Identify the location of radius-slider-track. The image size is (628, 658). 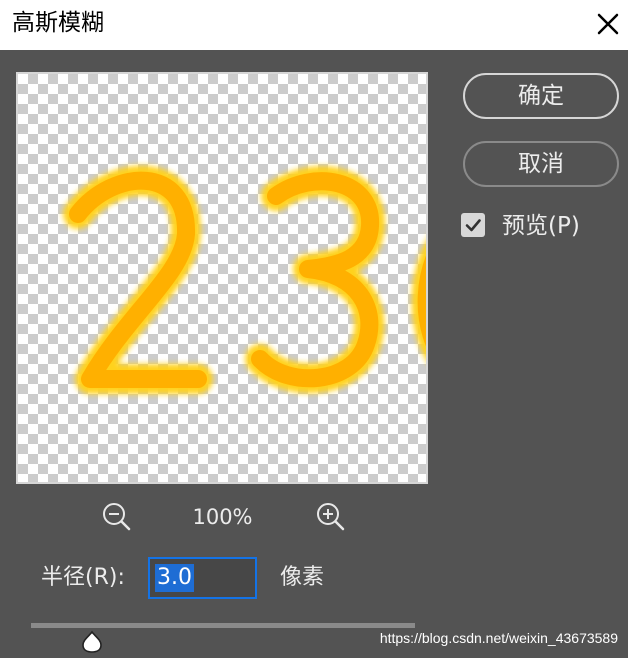
(223, 625).